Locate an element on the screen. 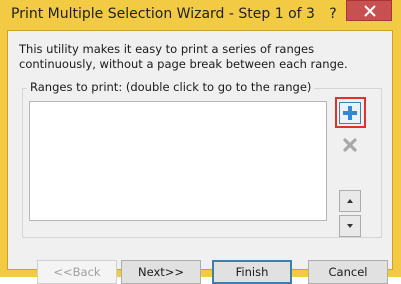 This screenshot has height=284, width=401. close-button is located at coordinates (369, 10).